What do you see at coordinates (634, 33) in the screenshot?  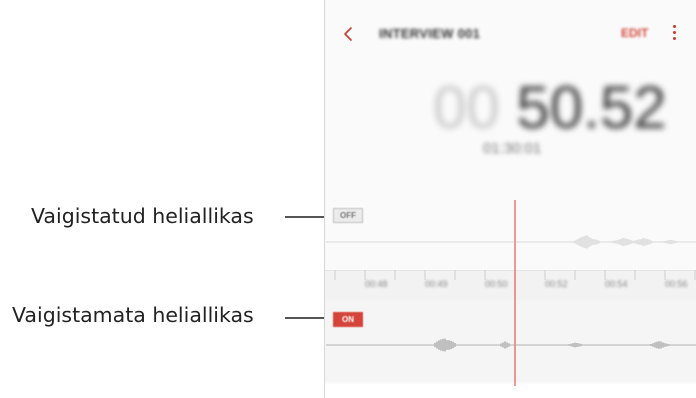 I see `edit-button: EDIT` at bounding box center [634, 33].